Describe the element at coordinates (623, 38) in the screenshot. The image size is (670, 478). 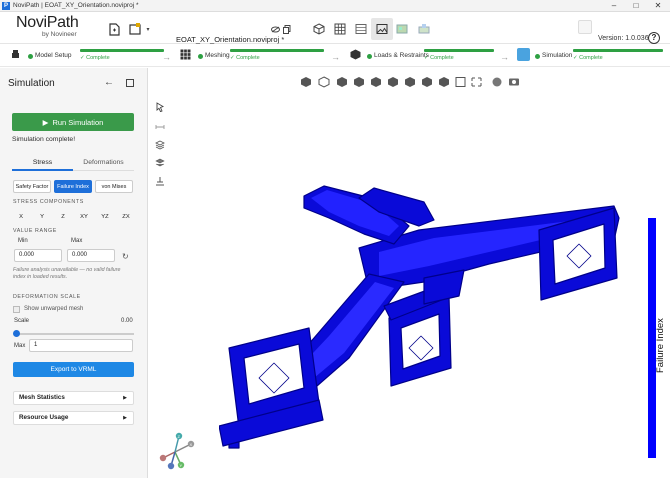
I see `version-label: Version: 1.0.036` at that location.